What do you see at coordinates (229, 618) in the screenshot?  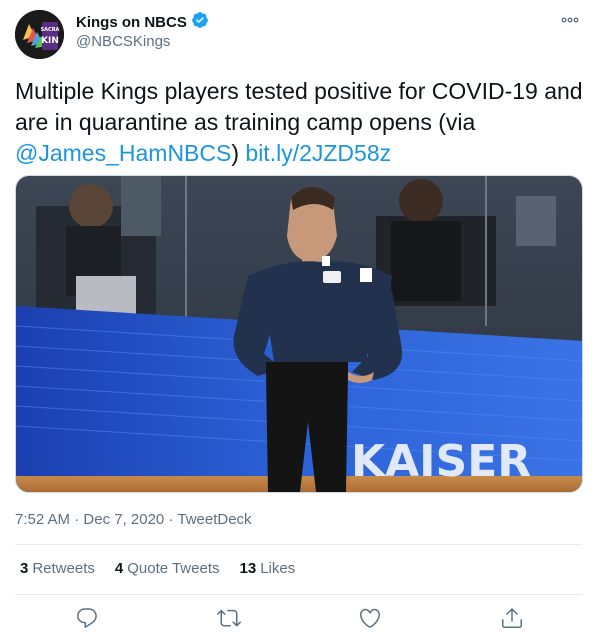 I see `retweet-icon` at bounding box center [229, 618].